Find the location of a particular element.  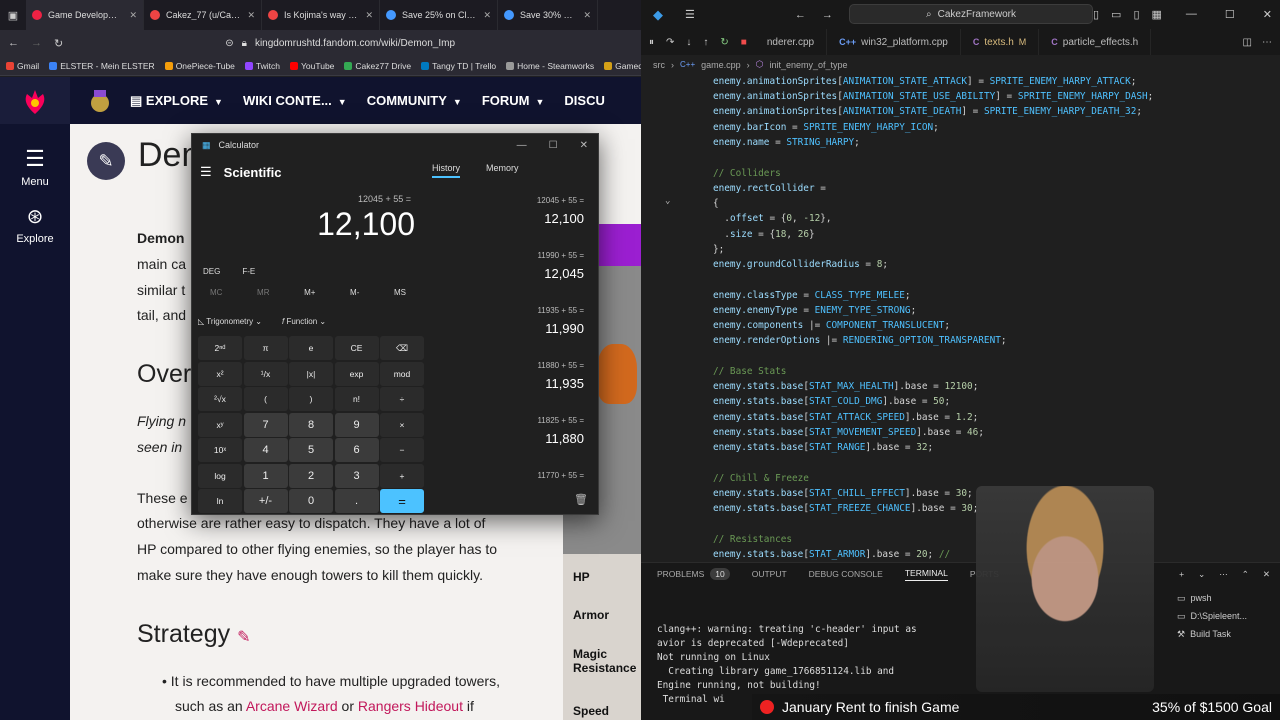

site-info-icon: ⊝ is located at coordinates (229, 43).